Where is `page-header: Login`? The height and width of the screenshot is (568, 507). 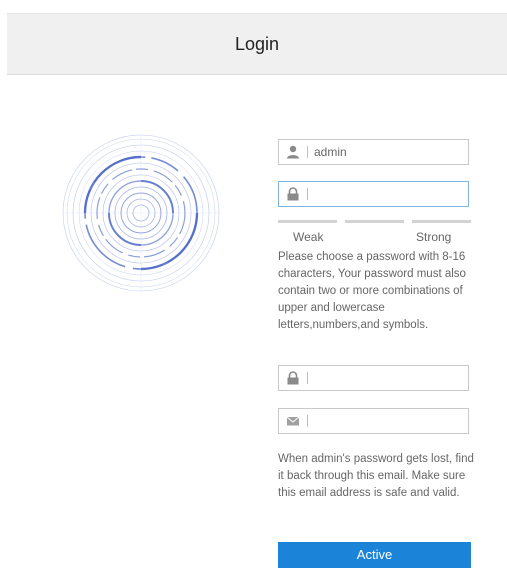
page-header: Login is located at coordinates (257, 44).